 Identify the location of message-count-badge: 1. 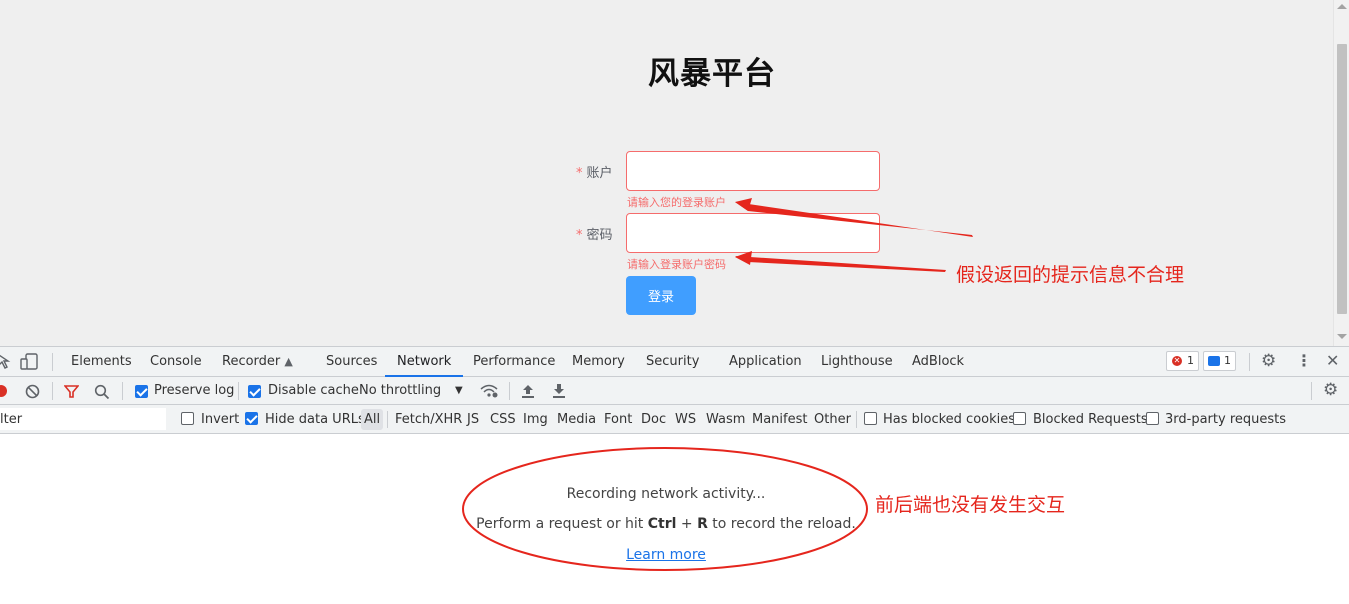
(1219, 361).